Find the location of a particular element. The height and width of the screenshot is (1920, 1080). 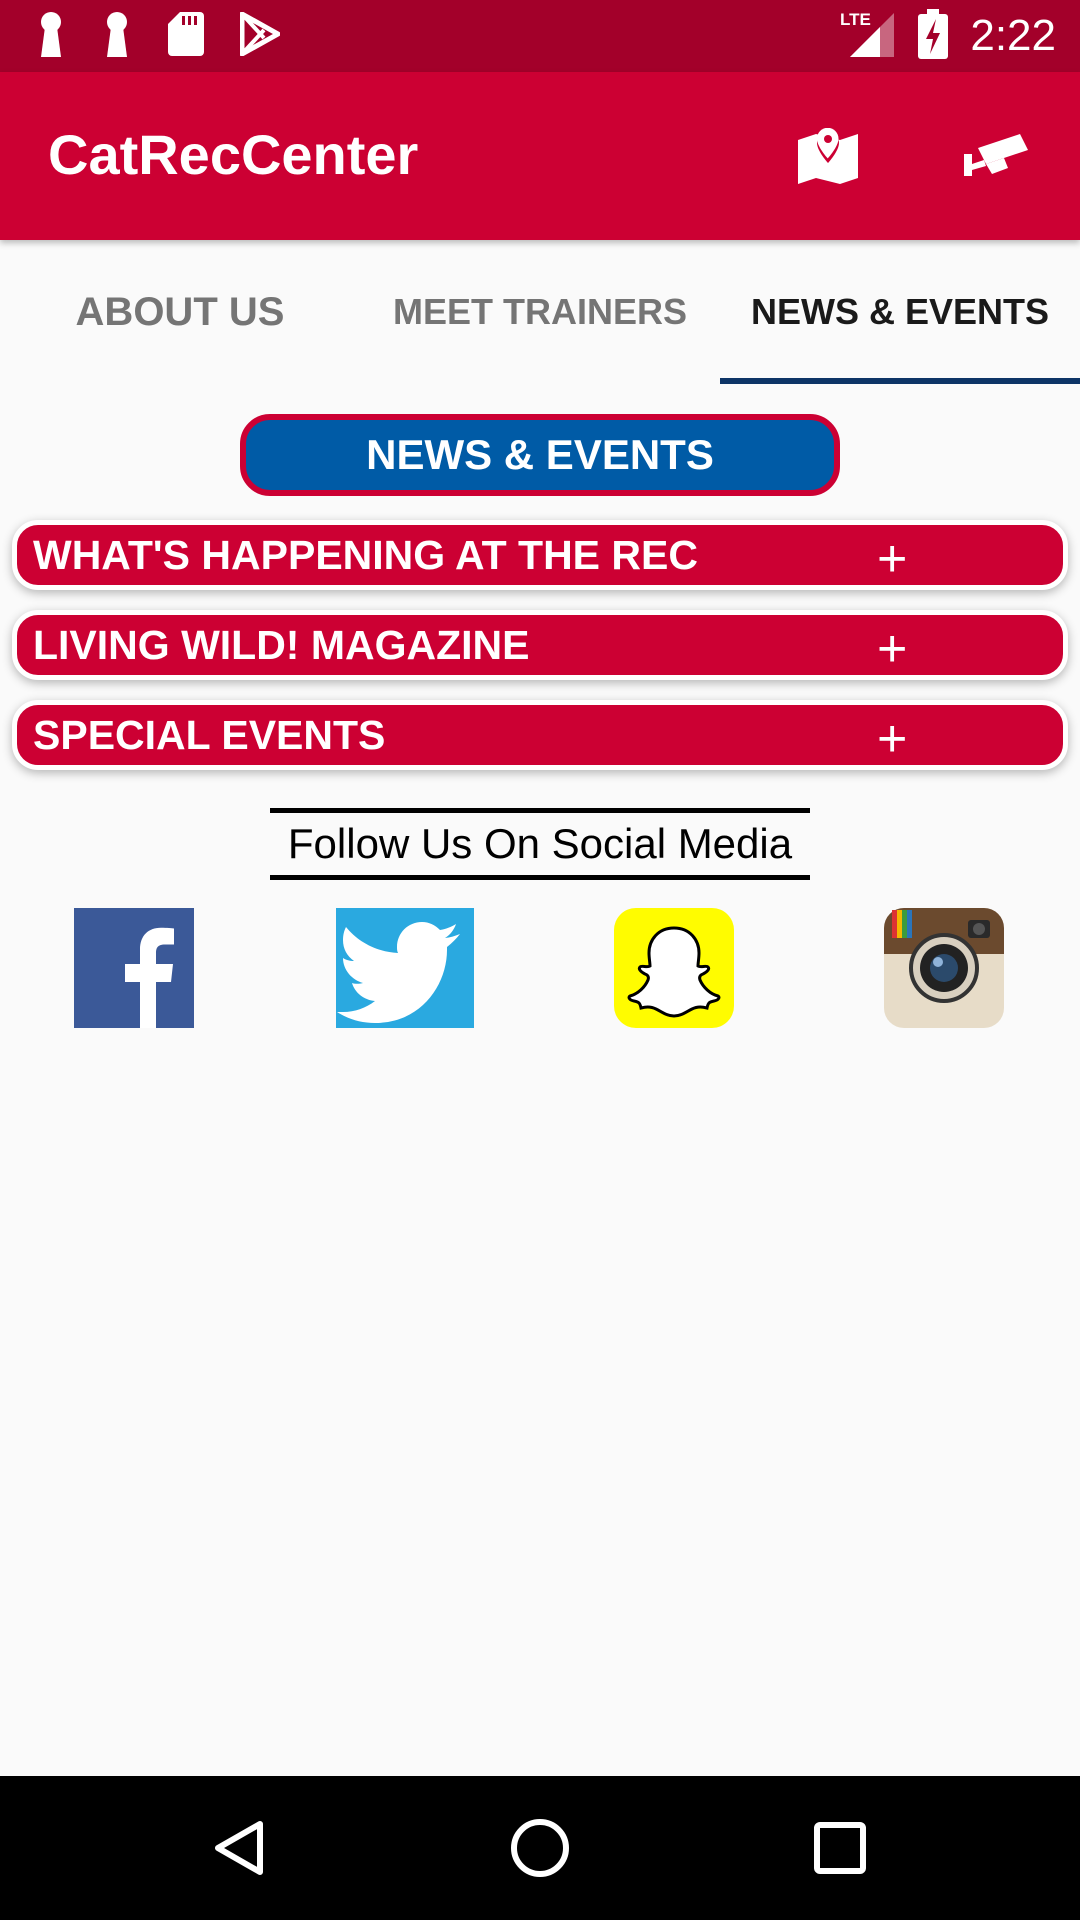

tab-meet-trainers: MEET TRAINERS is located at coordinates (540, 312).